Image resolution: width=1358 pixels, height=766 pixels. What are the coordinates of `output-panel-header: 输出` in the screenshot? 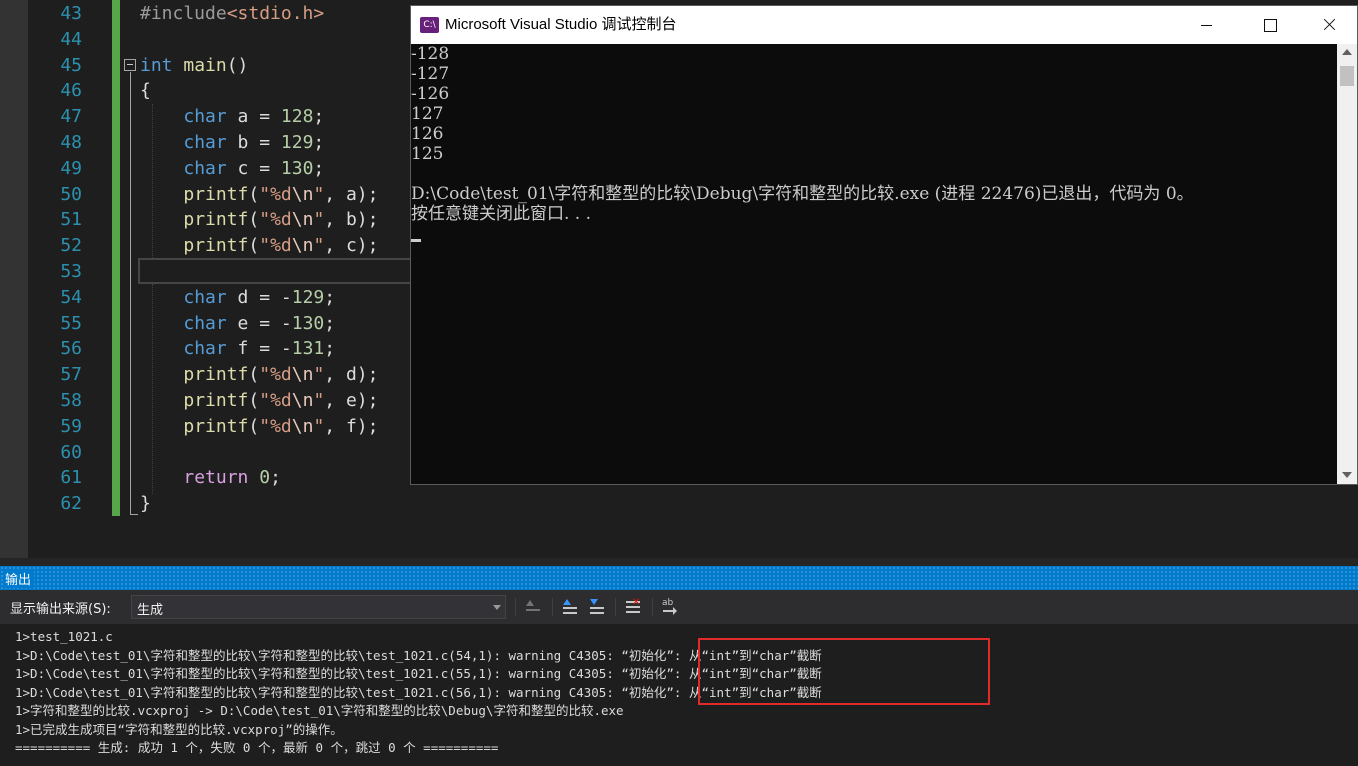 It's located at (679, 578).